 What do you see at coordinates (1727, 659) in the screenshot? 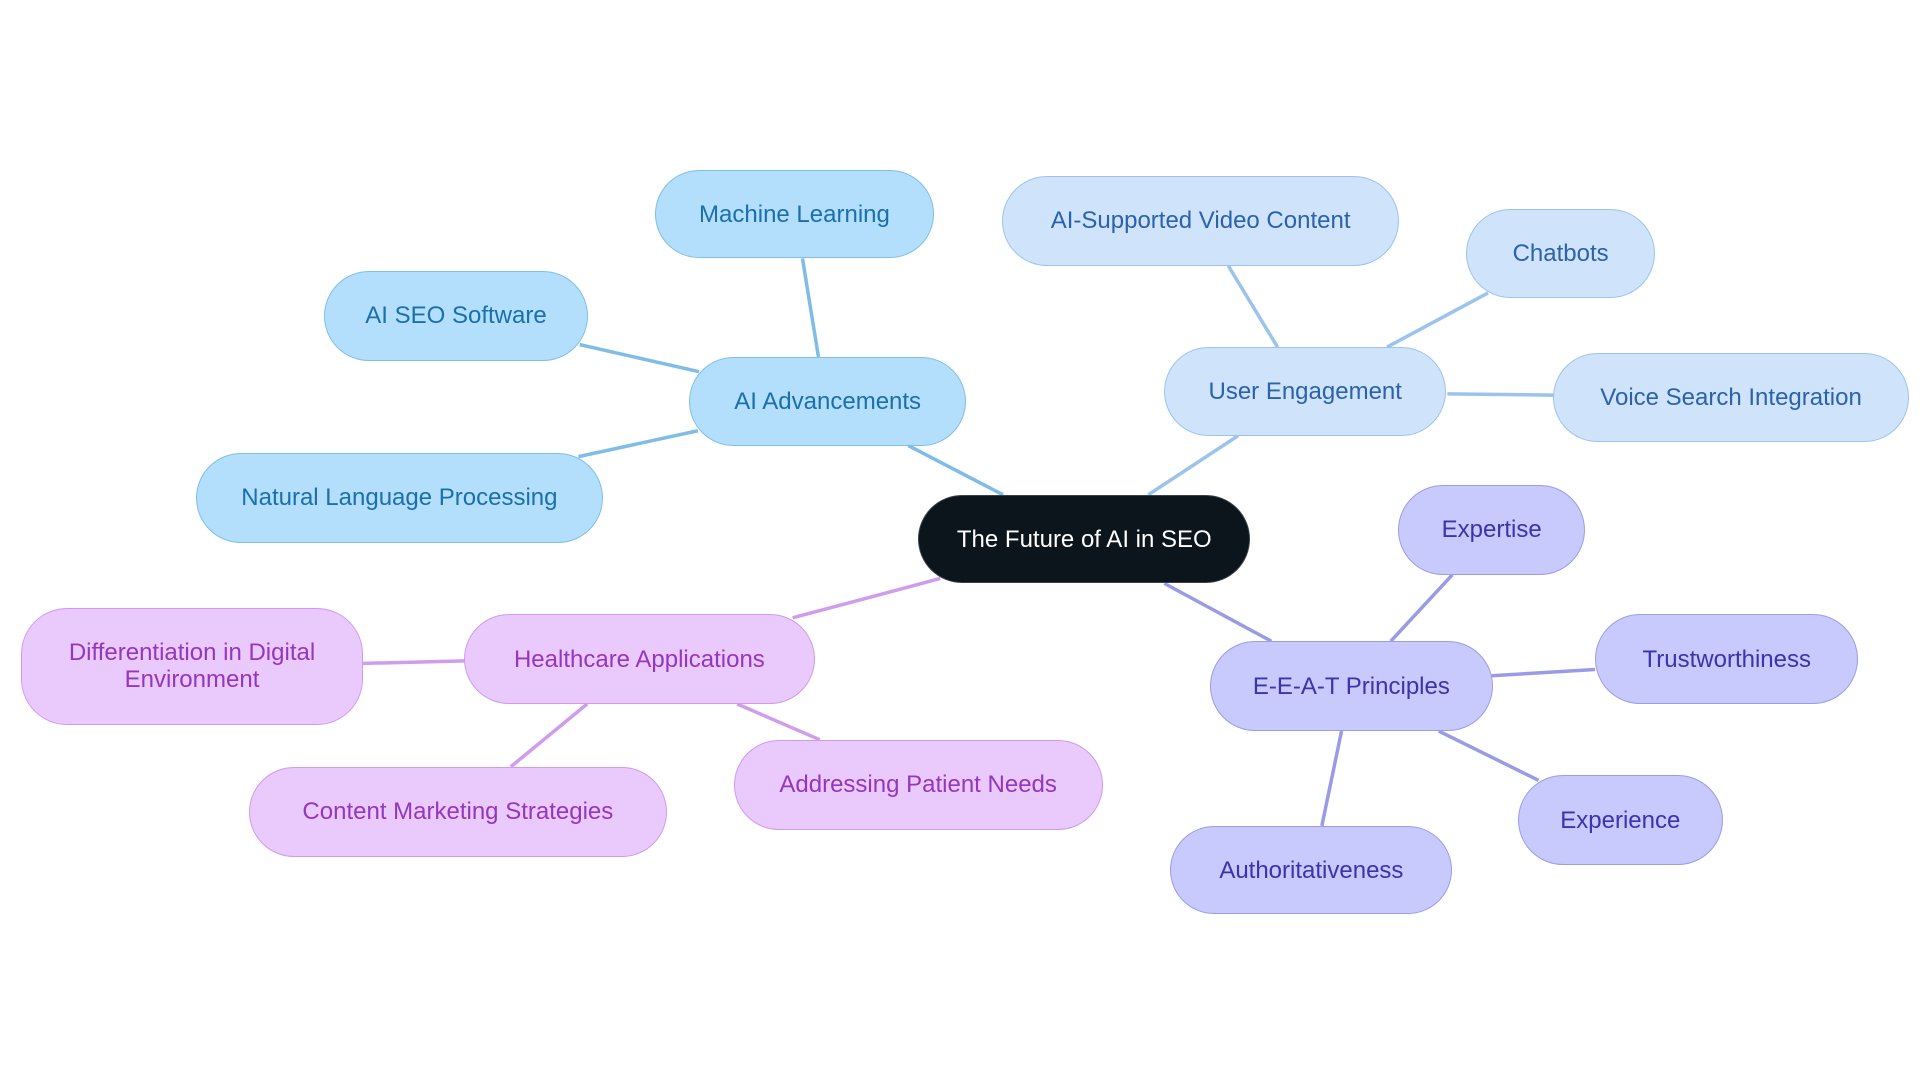
I see `node-trustworthiness: Trustworthiness` at bounding box center [1727, 659].